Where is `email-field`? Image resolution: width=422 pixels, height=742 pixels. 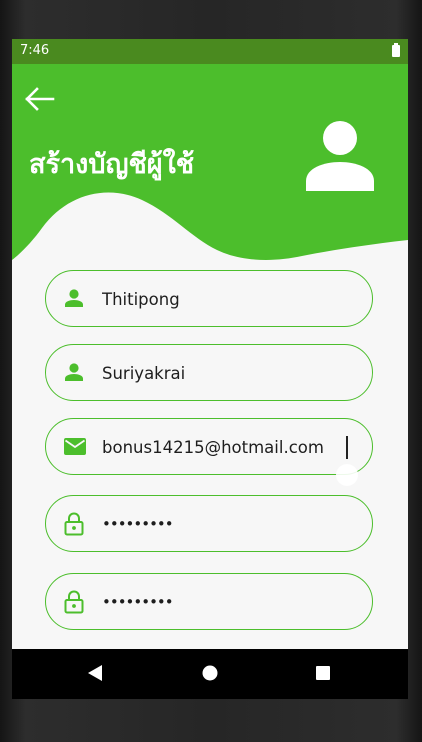
email-field is located at coordinates (209, 452).